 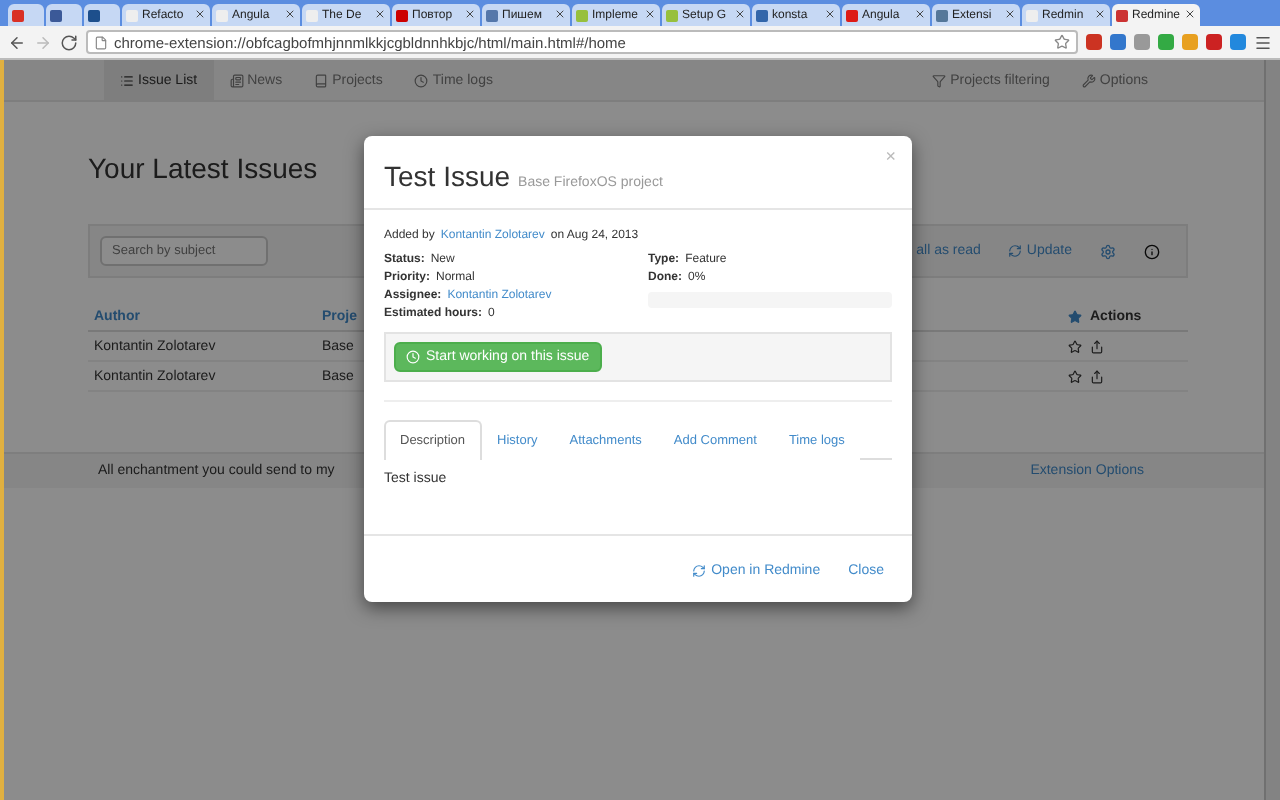 What do you see at coordinates (1108, 251) in the screenshot?
I see `settings-icon` at bounding box center [1108, 251].